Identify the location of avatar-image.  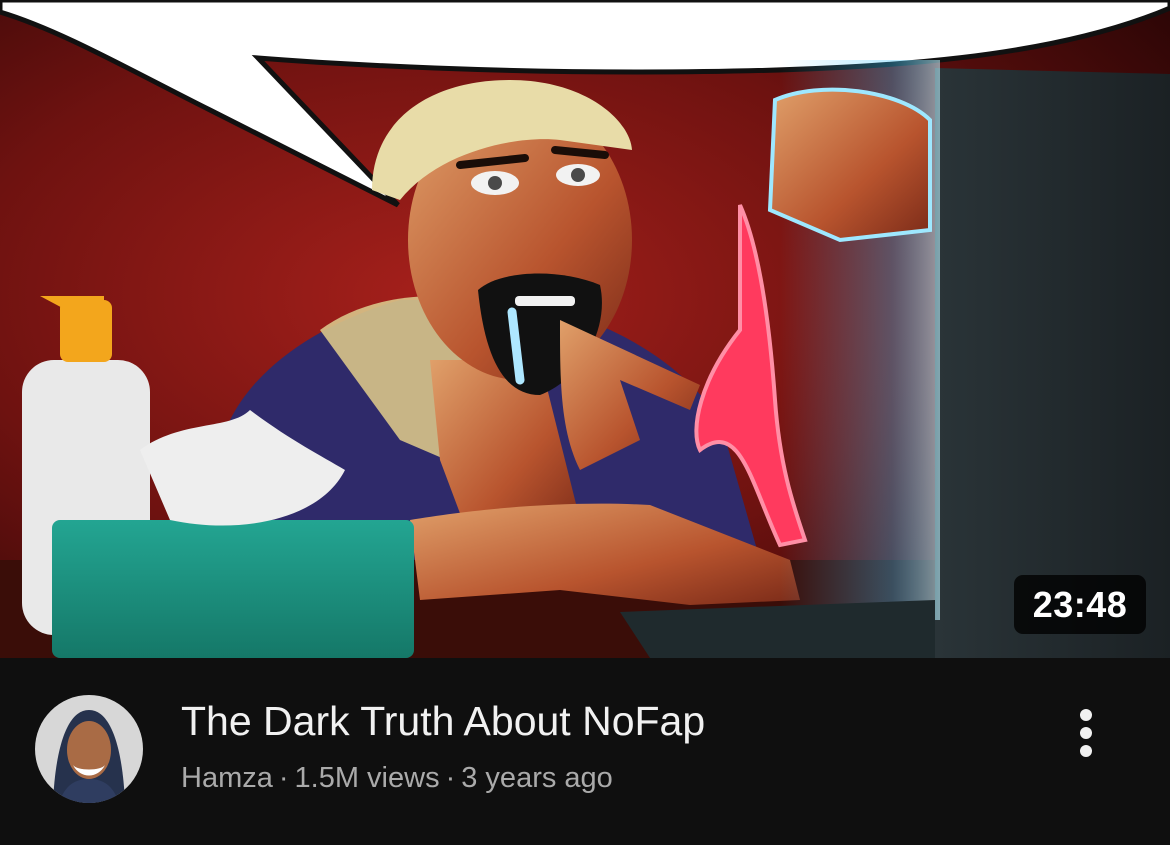
(89, 749).